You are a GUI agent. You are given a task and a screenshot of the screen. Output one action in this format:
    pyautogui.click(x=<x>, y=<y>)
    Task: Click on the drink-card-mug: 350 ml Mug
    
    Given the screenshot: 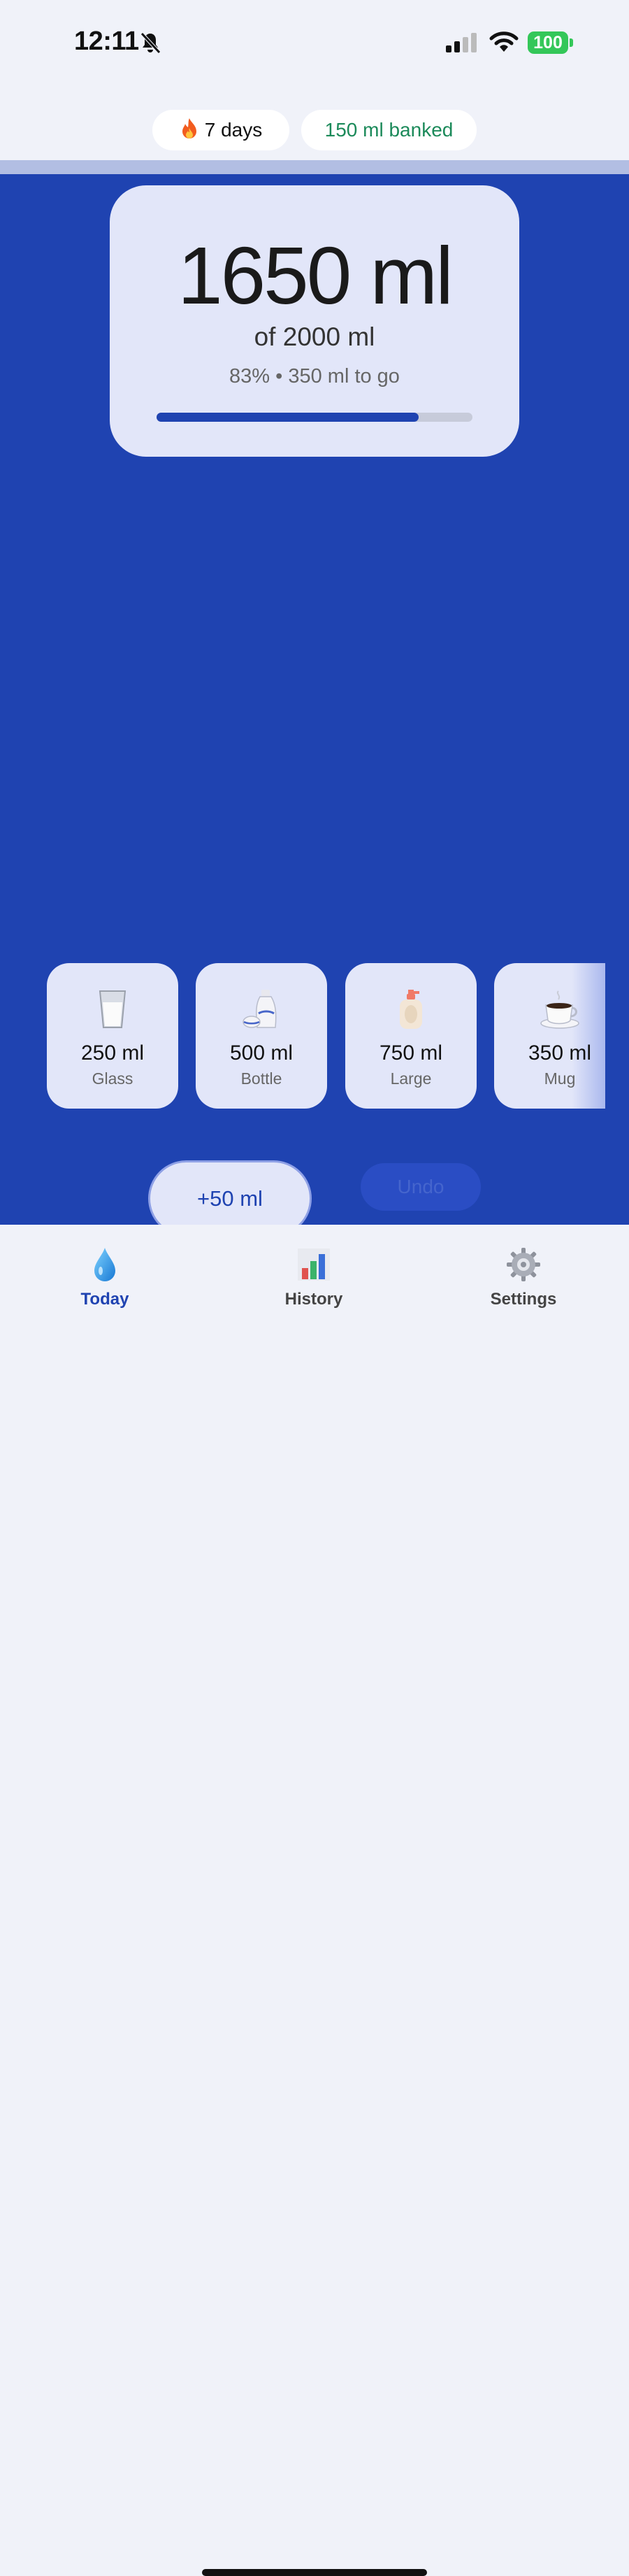 What is the action you would take?
    pyautogui.click(x=549, y=1036)
    